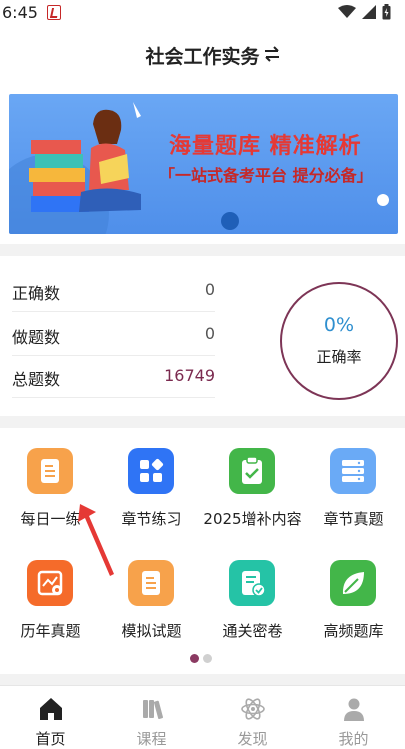 The image size is (405, 749). I want to click on grid-item-chapter-real-exams: 章节真题, so click(353, 478).